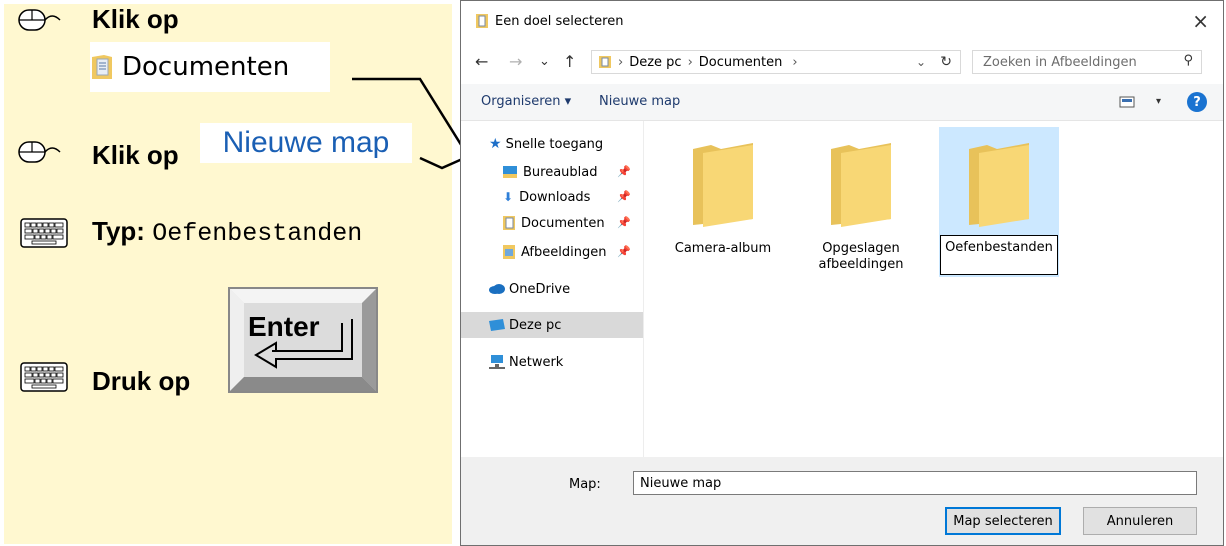 This screenshot has height=546, width=1226. Describe the element at coordinates (497, 362) in the screenshot. I see `network-icon` at that location.